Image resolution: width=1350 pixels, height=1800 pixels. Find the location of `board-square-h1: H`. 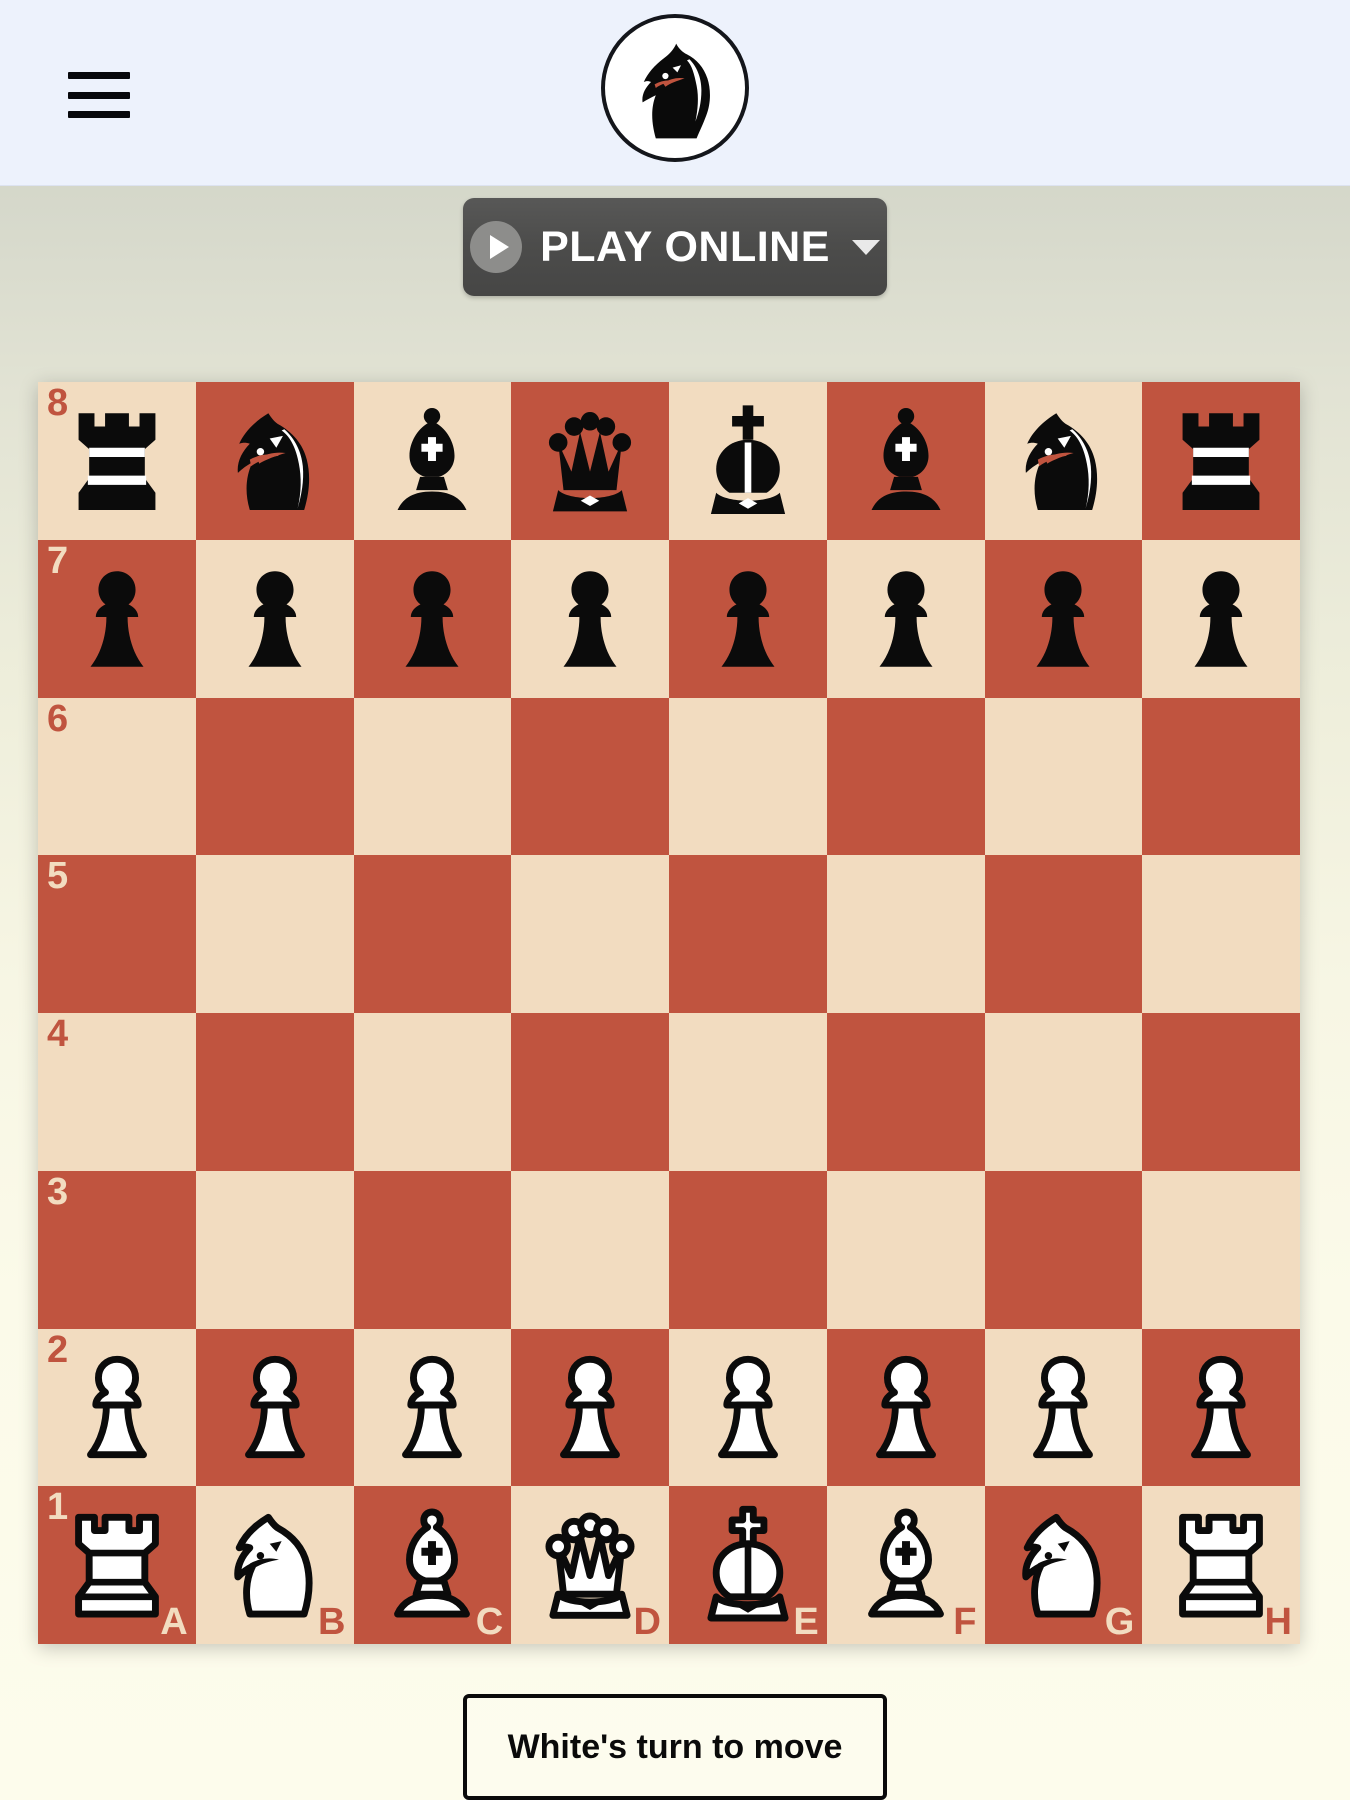

board-square-h1: H is located at coordinates (1221, 1565).